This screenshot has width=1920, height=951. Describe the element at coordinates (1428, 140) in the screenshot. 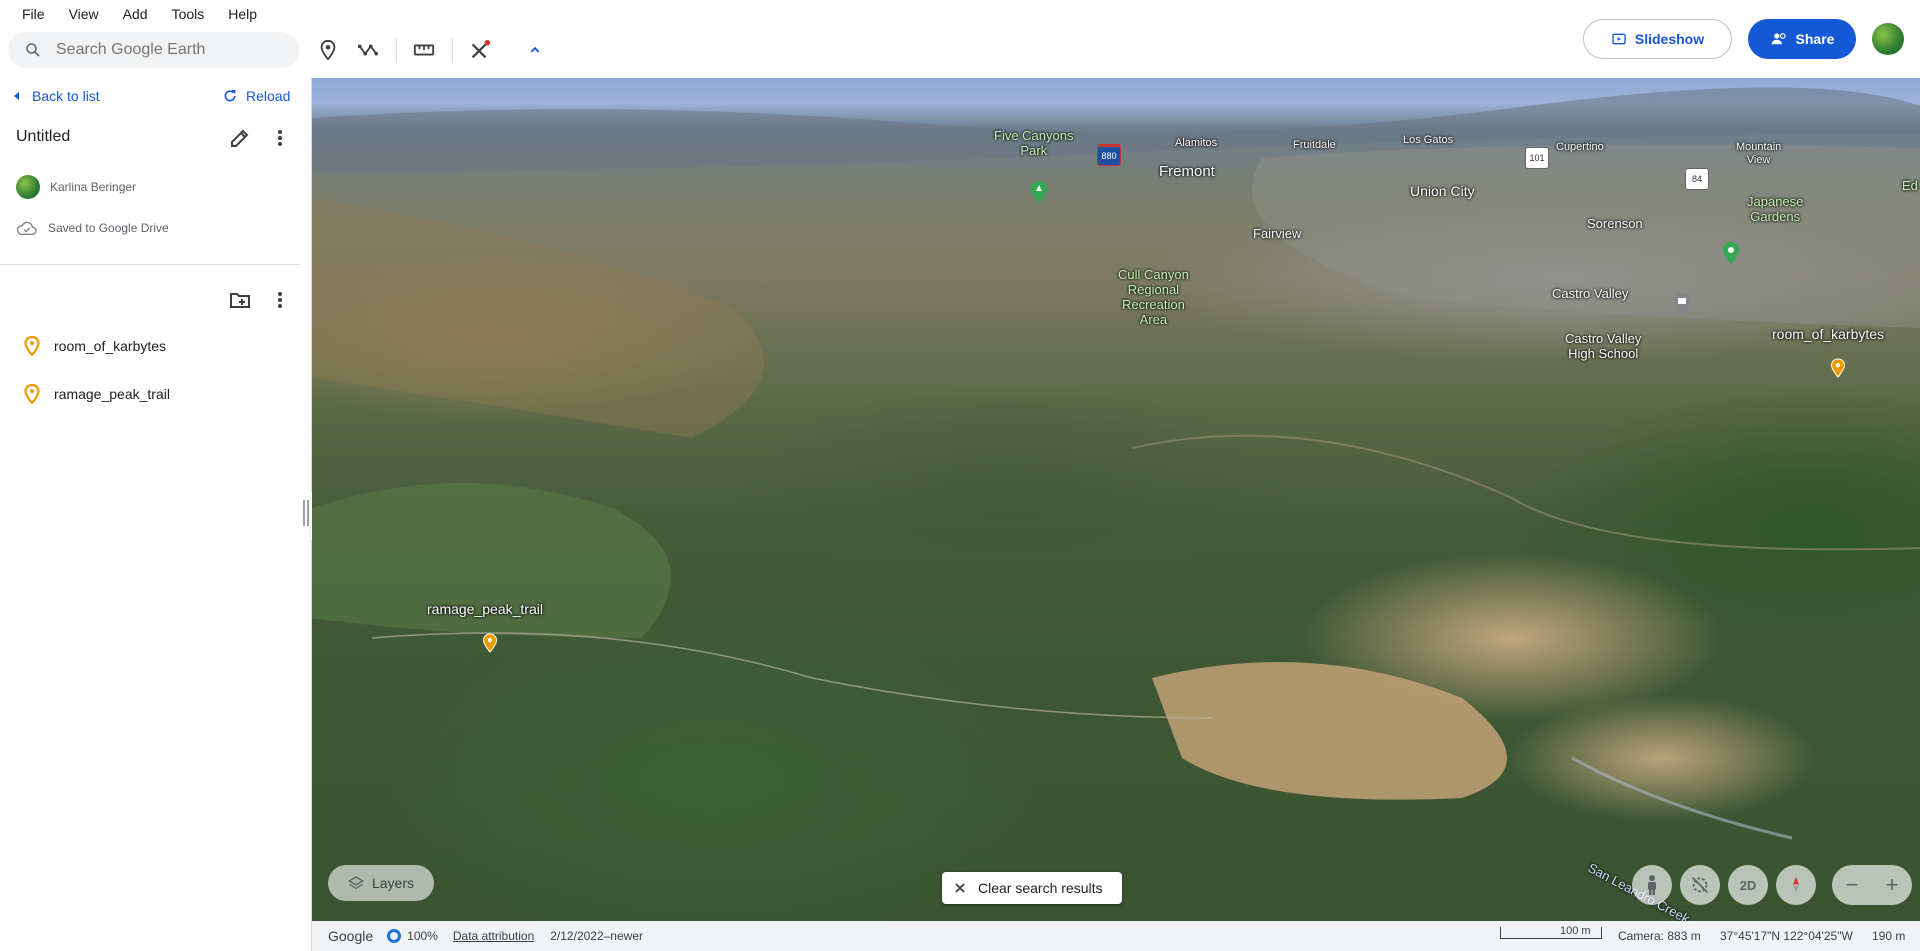

I see `label-los-gatos: Los Gatos` at that location.